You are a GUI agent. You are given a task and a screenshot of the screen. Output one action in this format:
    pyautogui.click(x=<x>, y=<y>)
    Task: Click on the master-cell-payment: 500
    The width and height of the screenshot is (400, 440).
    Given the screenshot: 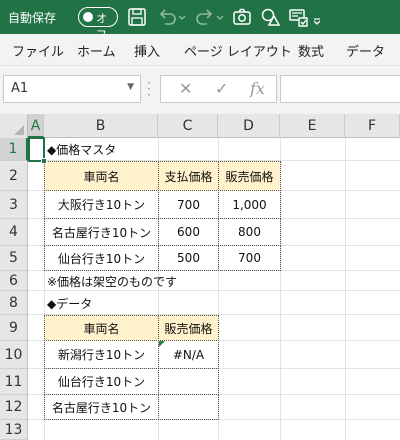 What is the action you would take?
    pyautogui.click(x=188, y=258)
    